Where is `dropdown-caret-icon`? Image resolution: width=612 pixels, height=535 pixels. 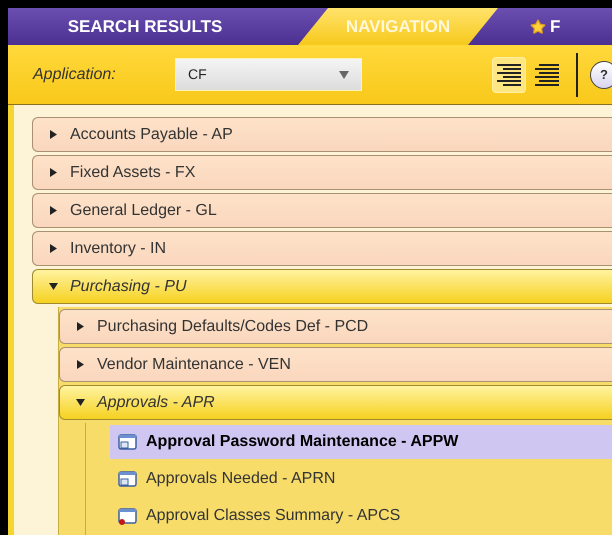 dropdown-caret-icon is located at coordinates (344, 74).